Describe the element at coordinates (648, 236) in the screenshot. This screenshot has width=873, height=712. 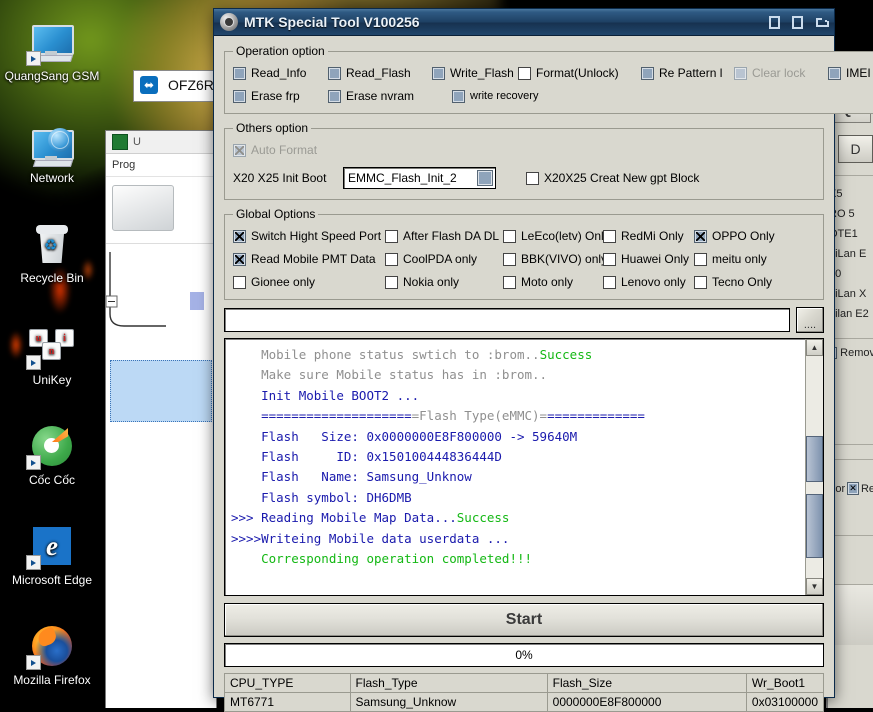
I see `checkbox-redmi-only: RedMi Only` at that location.